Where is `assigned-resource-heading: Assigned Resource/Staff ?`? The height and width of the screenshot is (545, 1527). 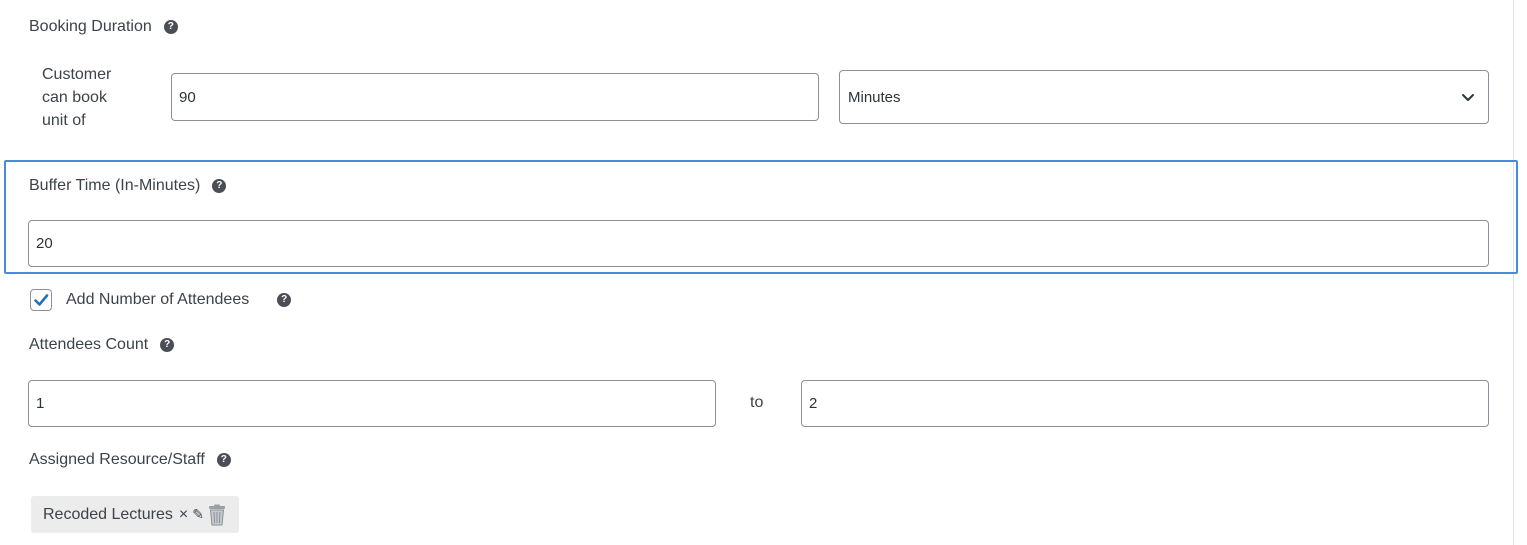
assigned-resource-heading: Assigned Resource/Staff ? is located at coordinates (130, 460).